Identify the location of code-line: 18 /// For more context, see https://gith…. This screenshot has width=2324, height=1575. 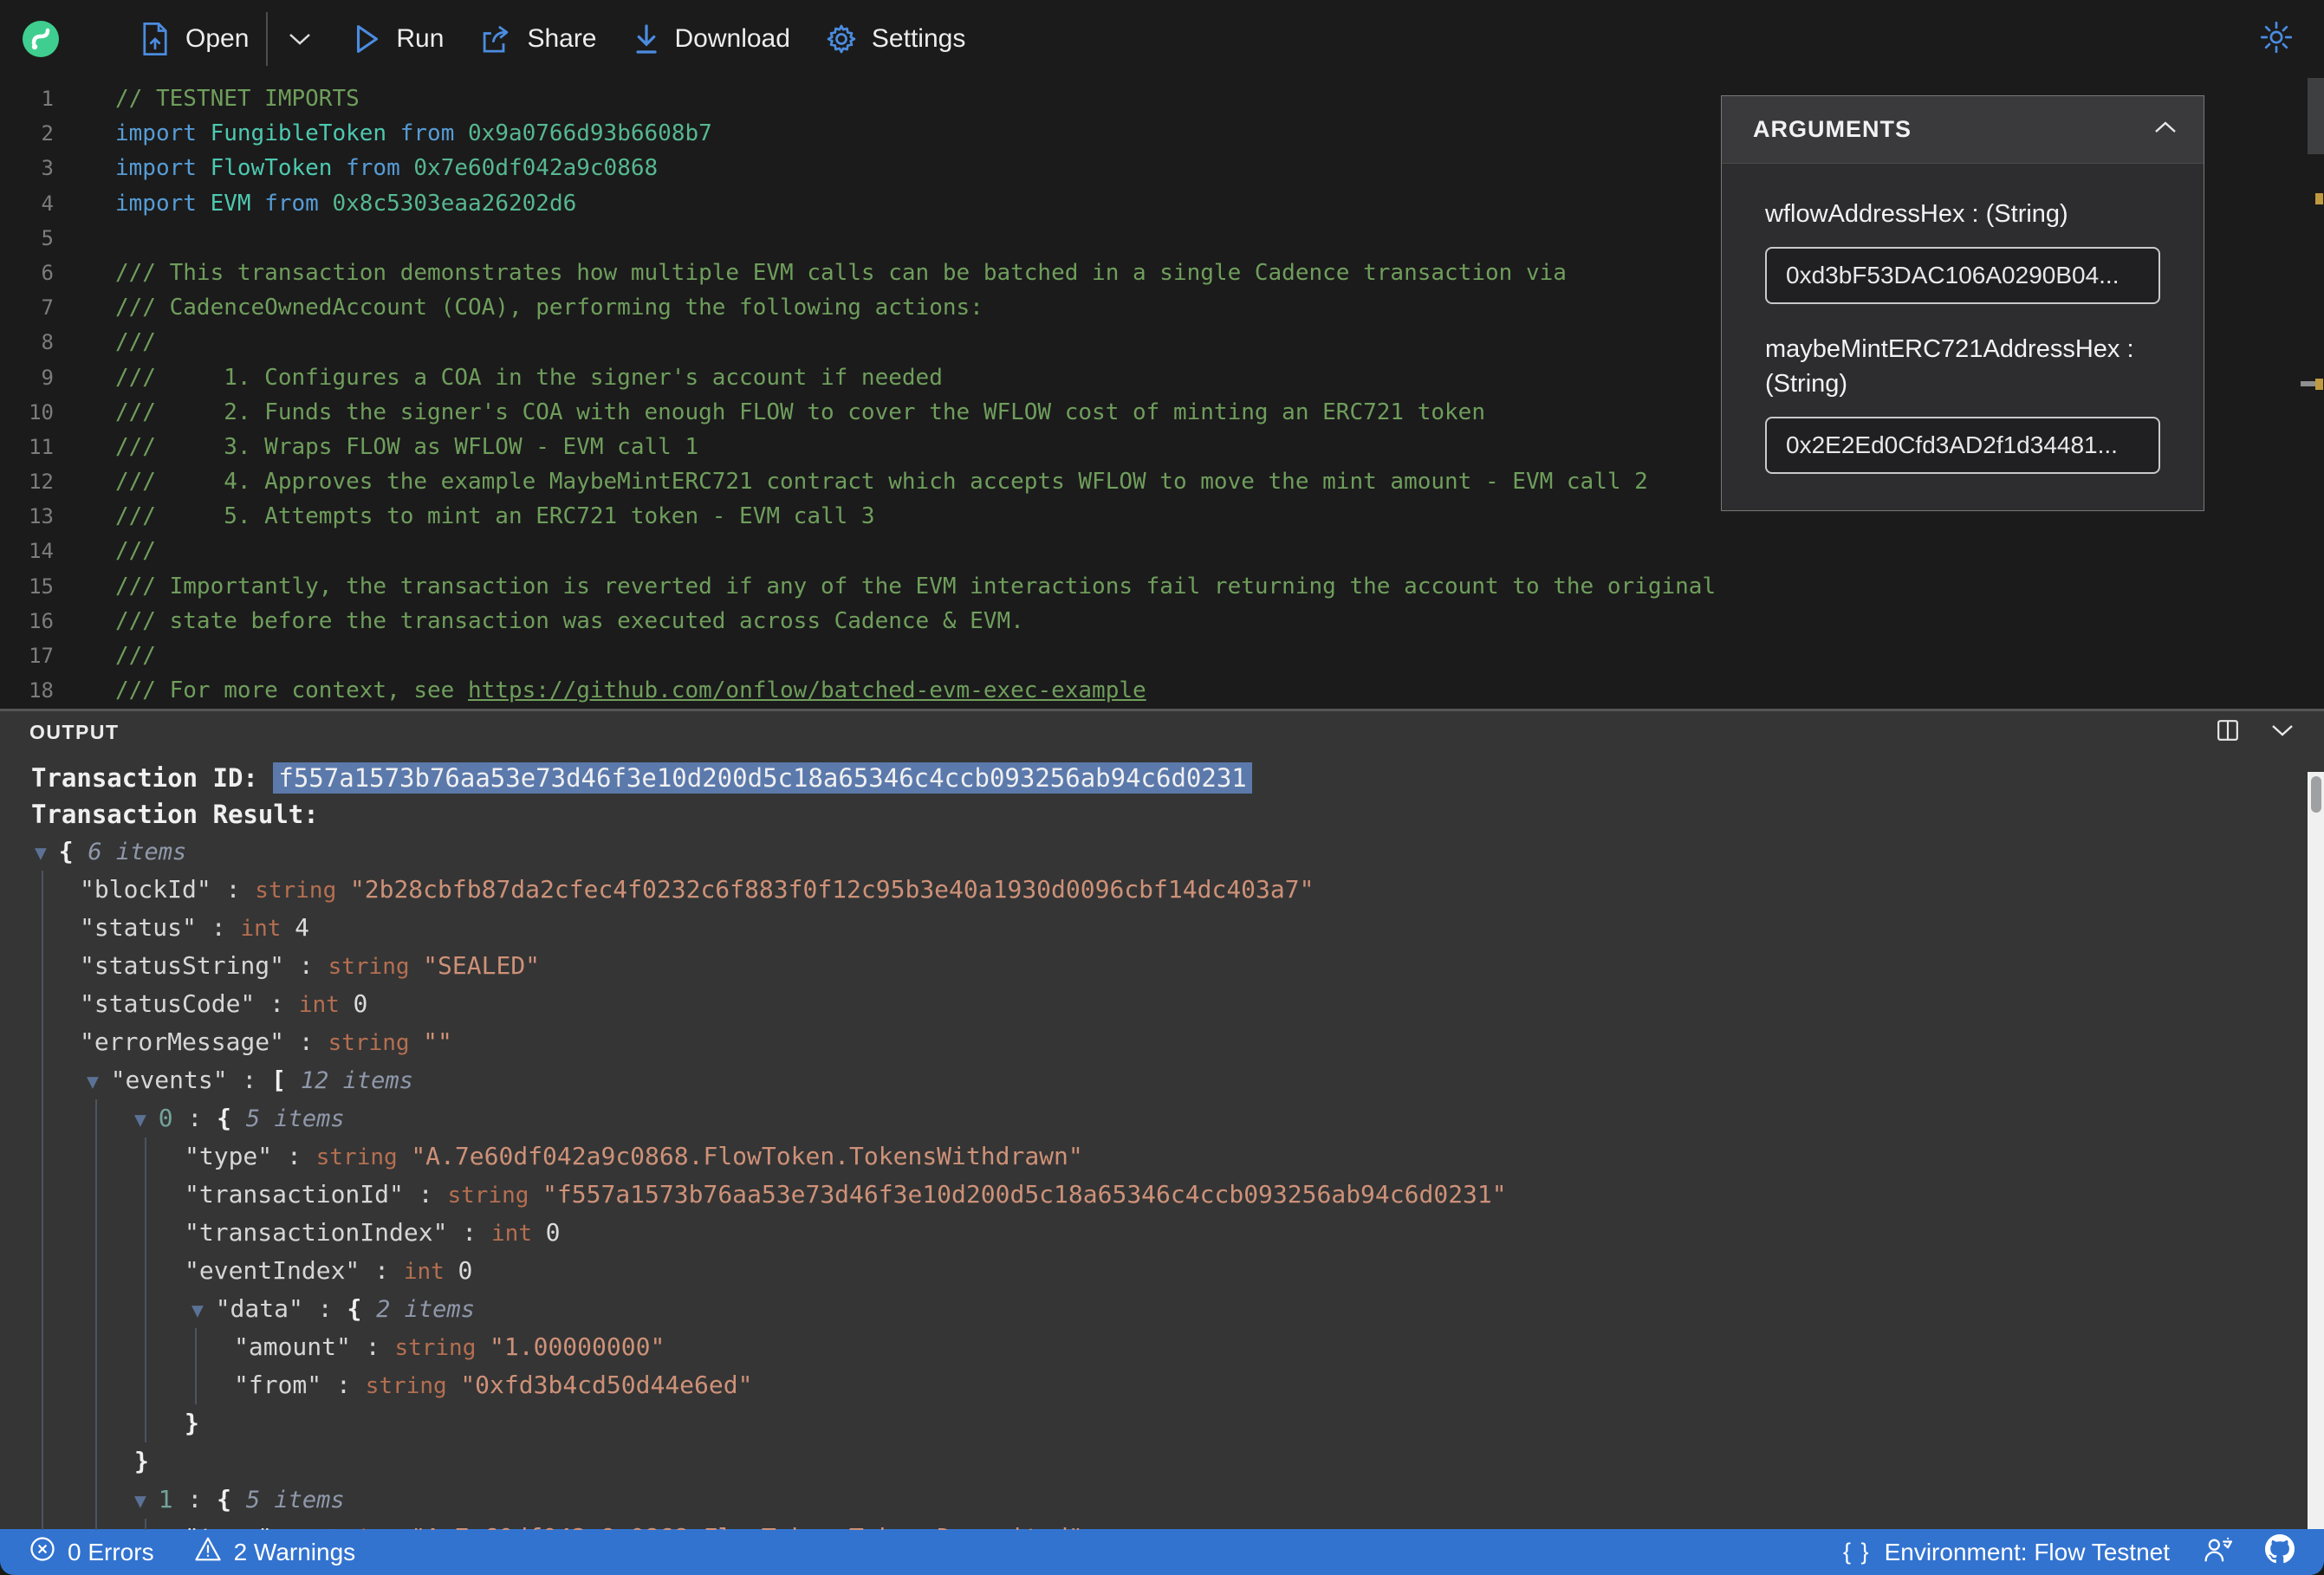
(1162, 690).